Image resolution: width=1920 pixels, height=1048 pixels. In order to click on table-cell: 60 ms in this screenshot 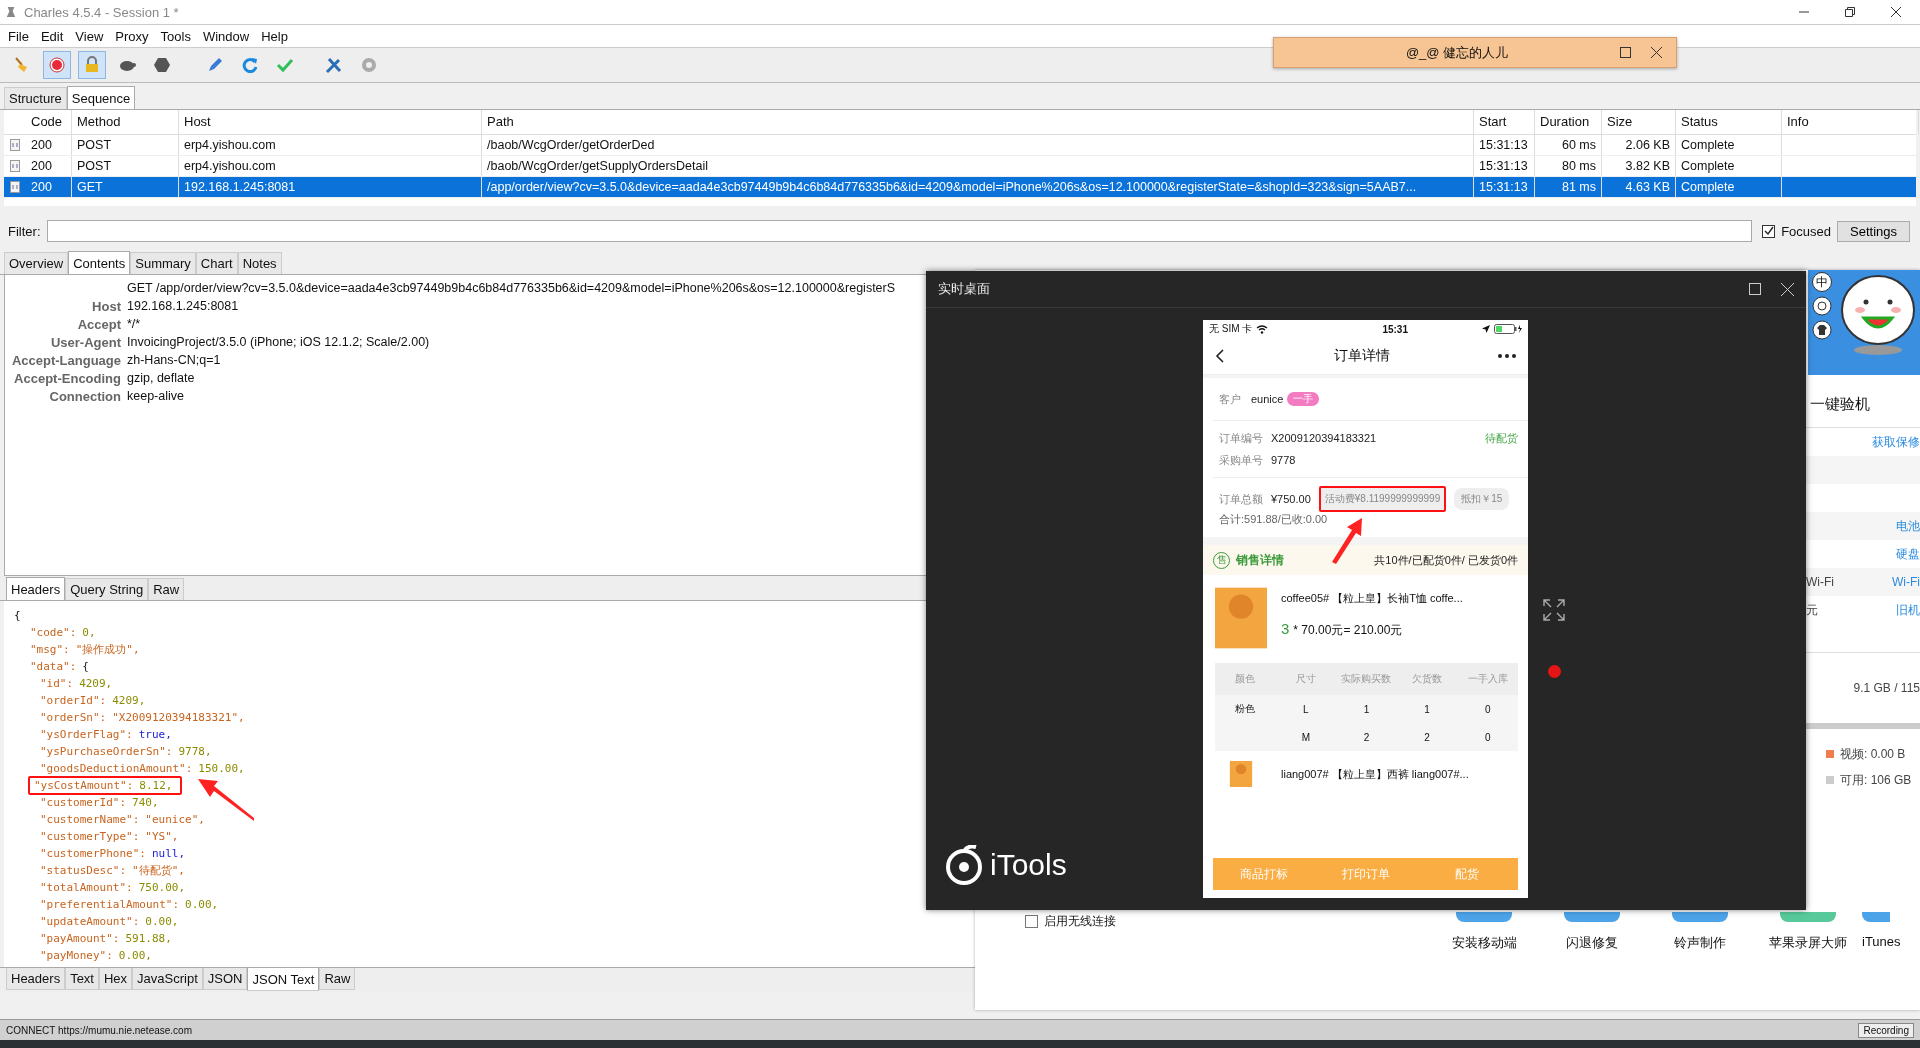, I will do `click(1568, 145)`.